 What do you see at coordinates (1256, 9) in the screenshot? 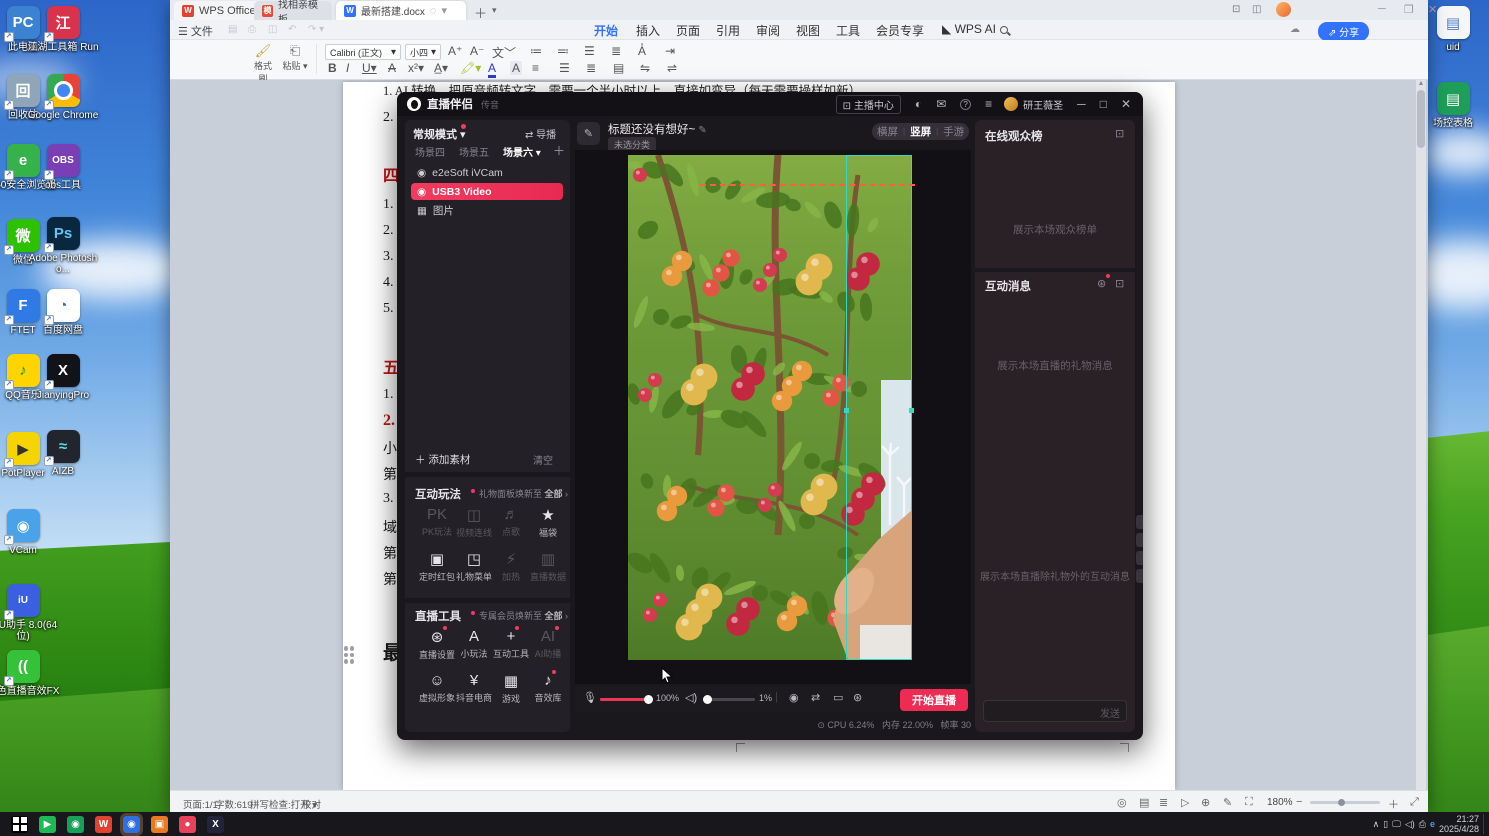
I see `workspace-icon: ◫` at bounding box center [1256, 9].